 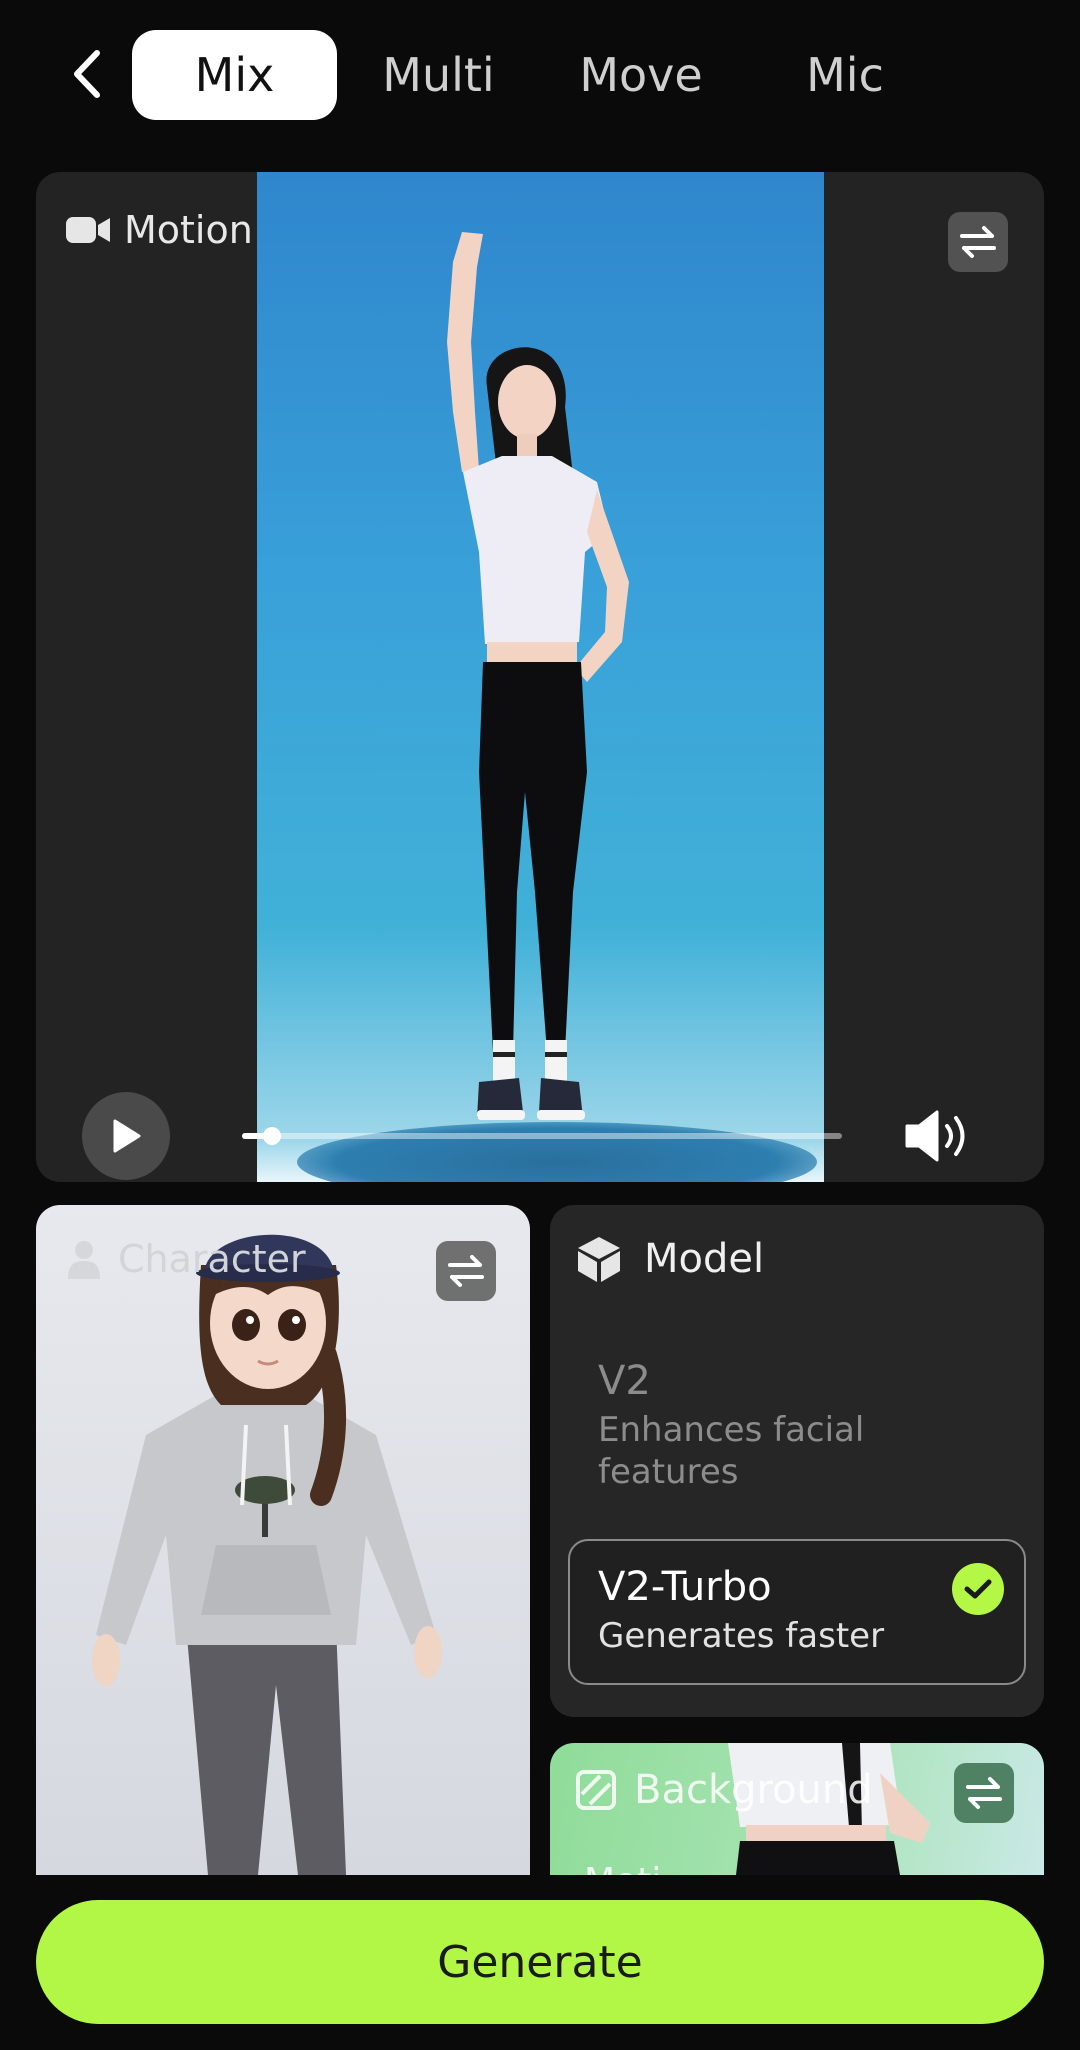 I want to click on speaker-icon, so click(x=935, y=1136).